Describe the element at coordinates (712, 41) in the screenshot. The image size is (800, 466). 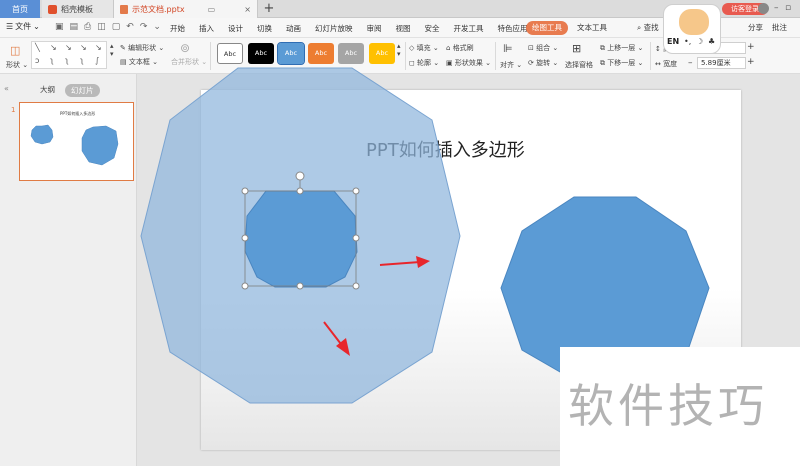
I see `shirt-icon: ♣` at that location.